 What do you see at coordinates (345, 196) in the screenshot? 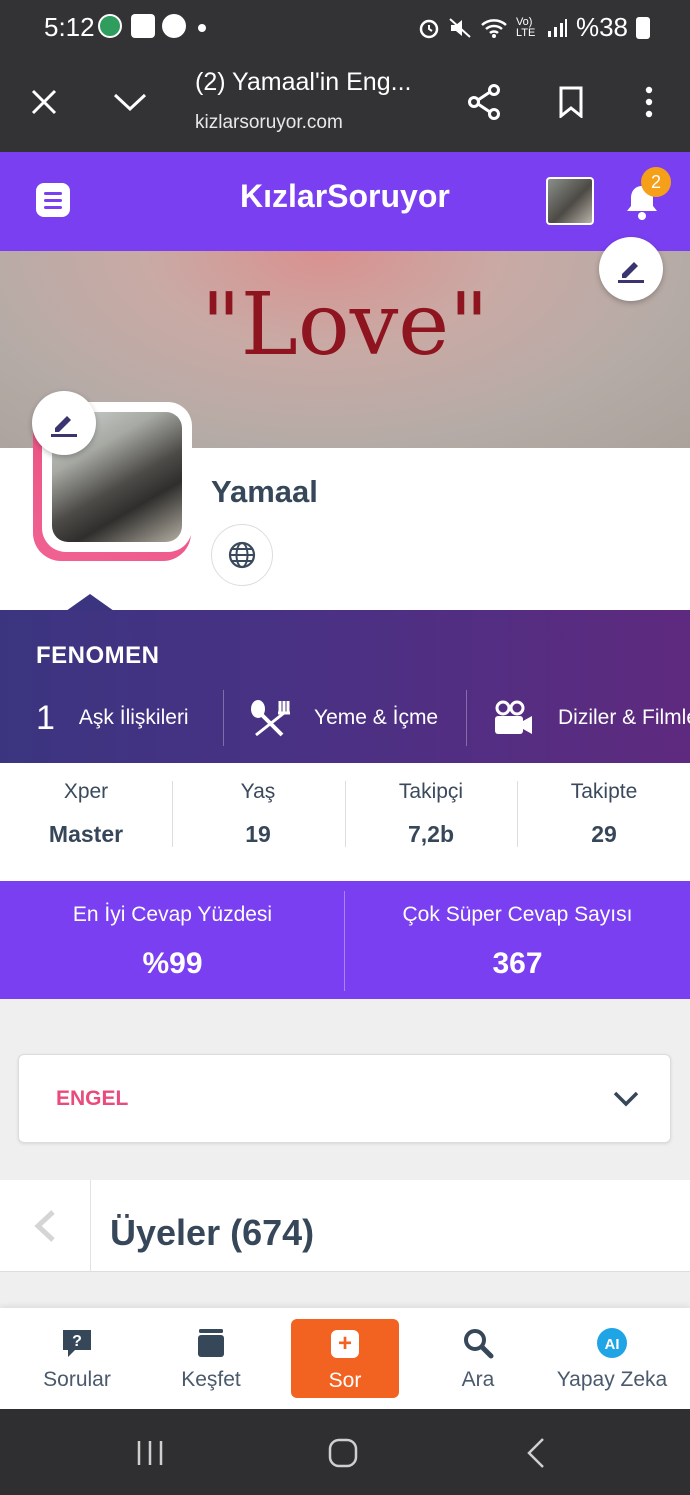
I see `site-logo: KızlarSoruyor` at bounding box center [345, 196].